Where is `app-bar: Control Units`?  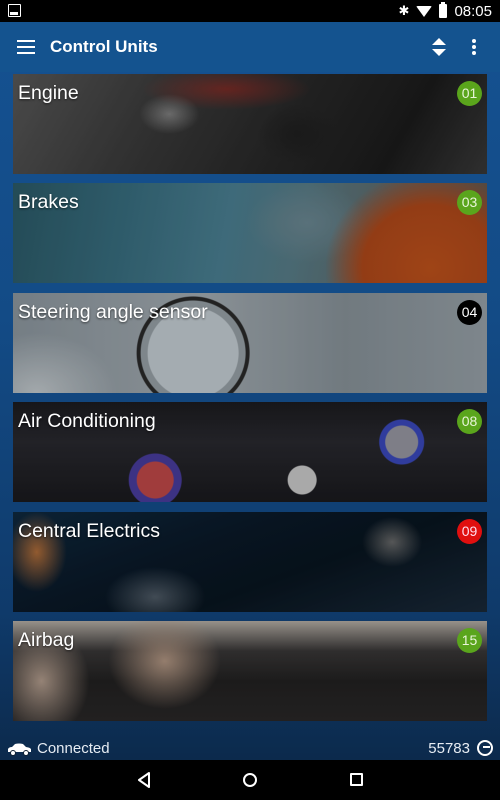
app-bar: Control Units is located at coordinates (250, 47).